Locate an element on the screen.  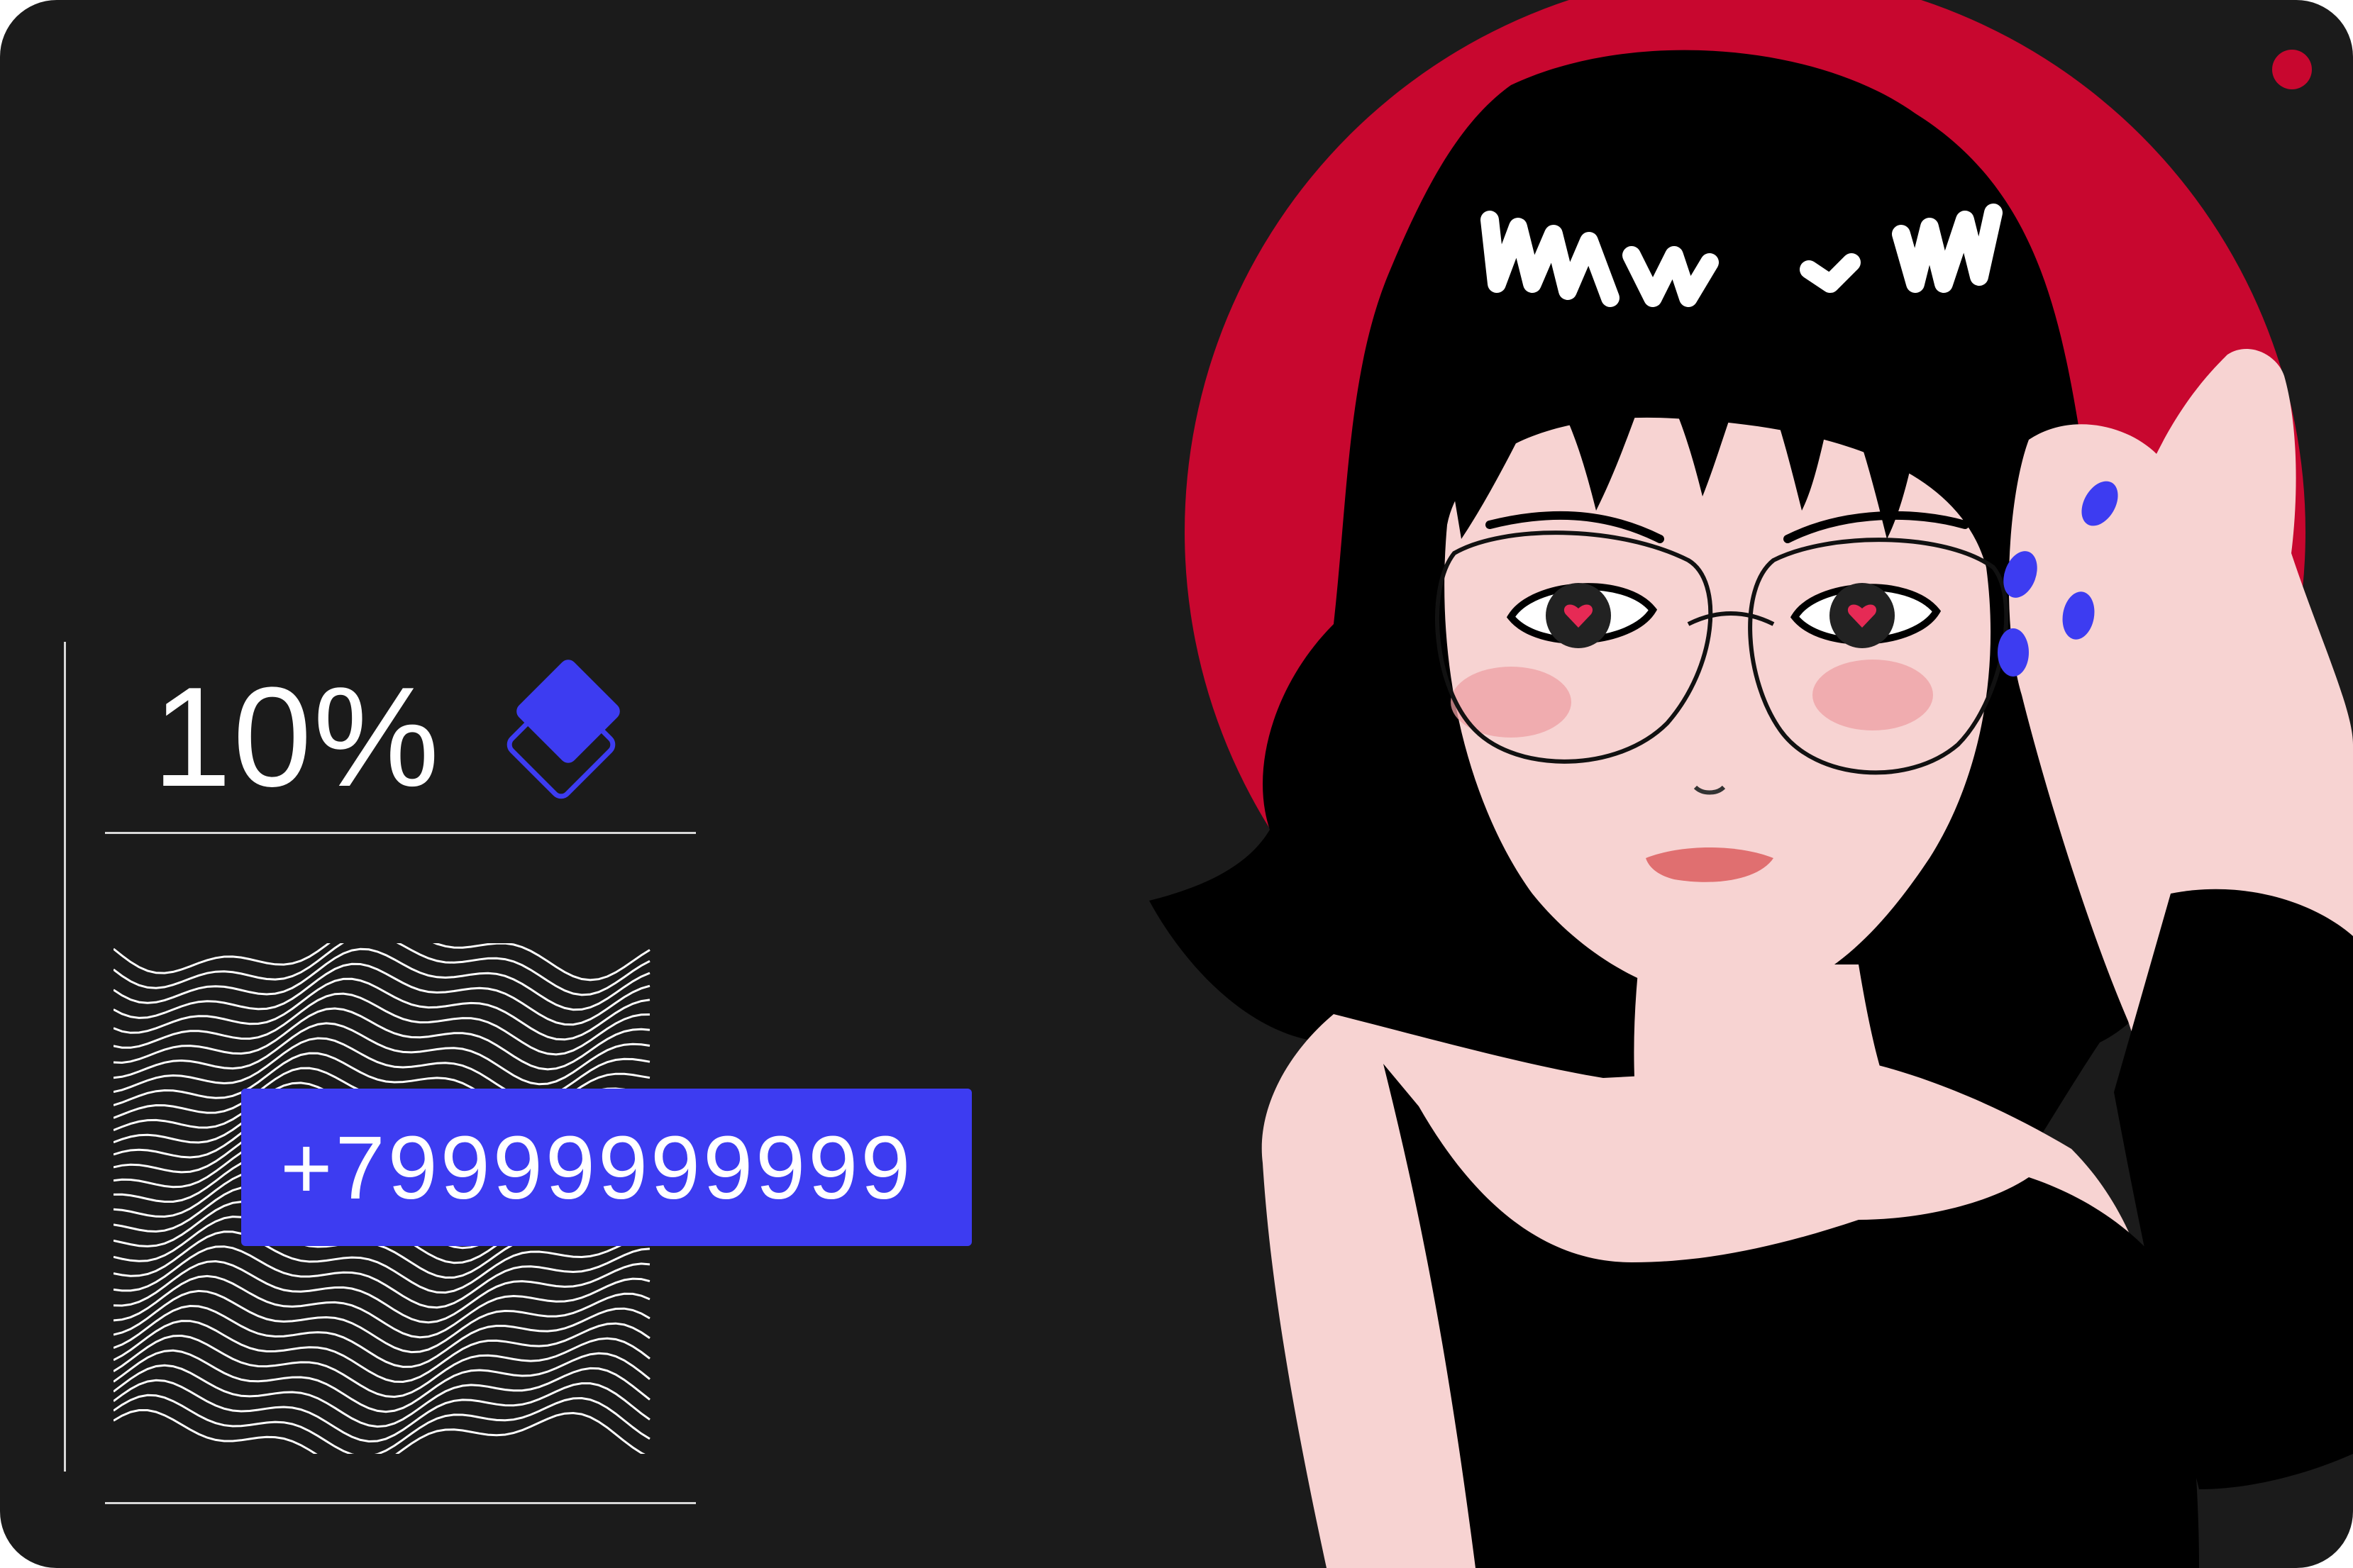
left-cheek-blush is located at coordinates (1511, 702).